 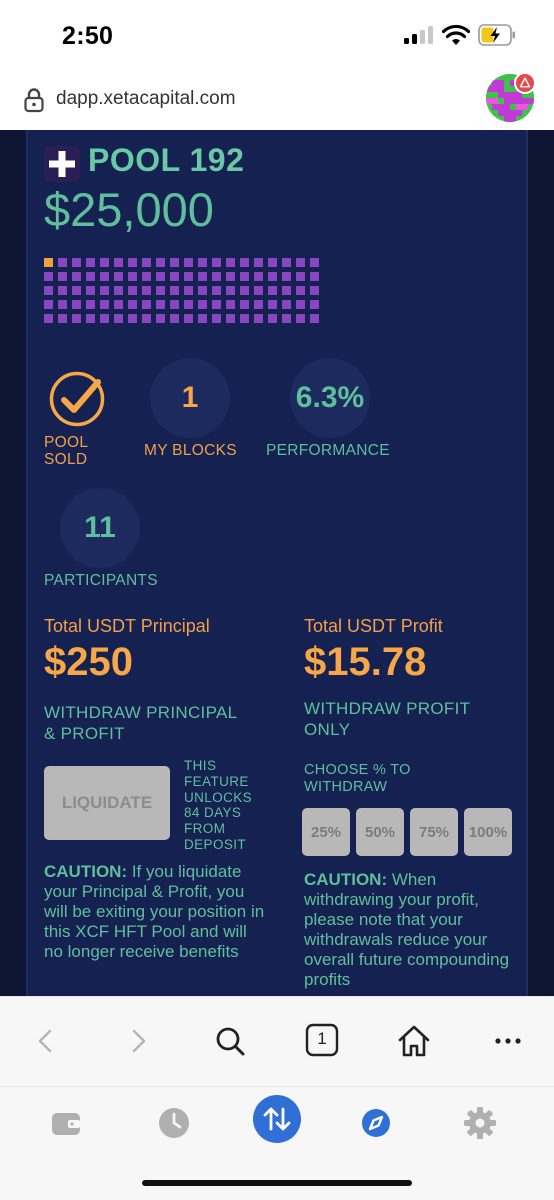 What do you see at coordinates (328, 450) in the screenshot?
I see `performance-label: PERFORMANCE` at bounding box center [328, 450].